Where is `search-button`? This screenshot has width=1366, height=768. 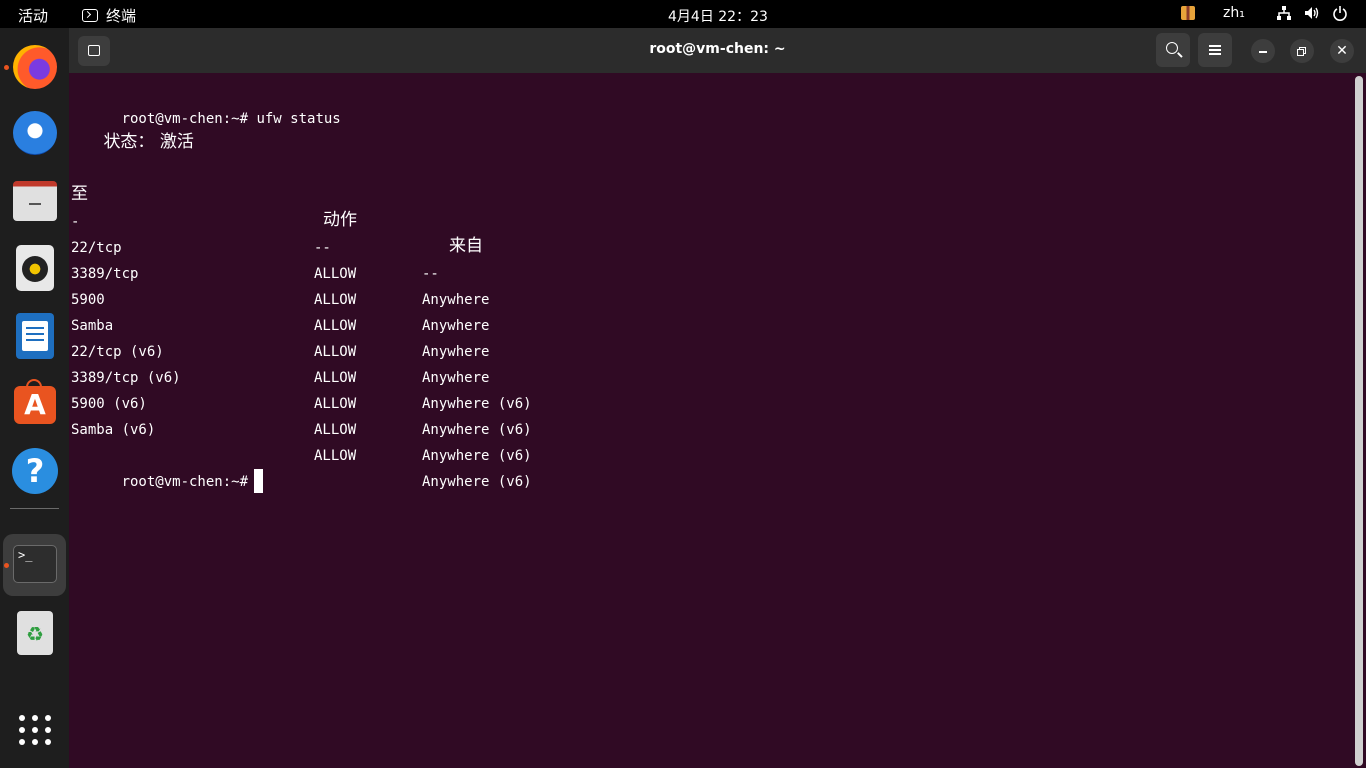
search-button is located at coordinates (1173, 50).